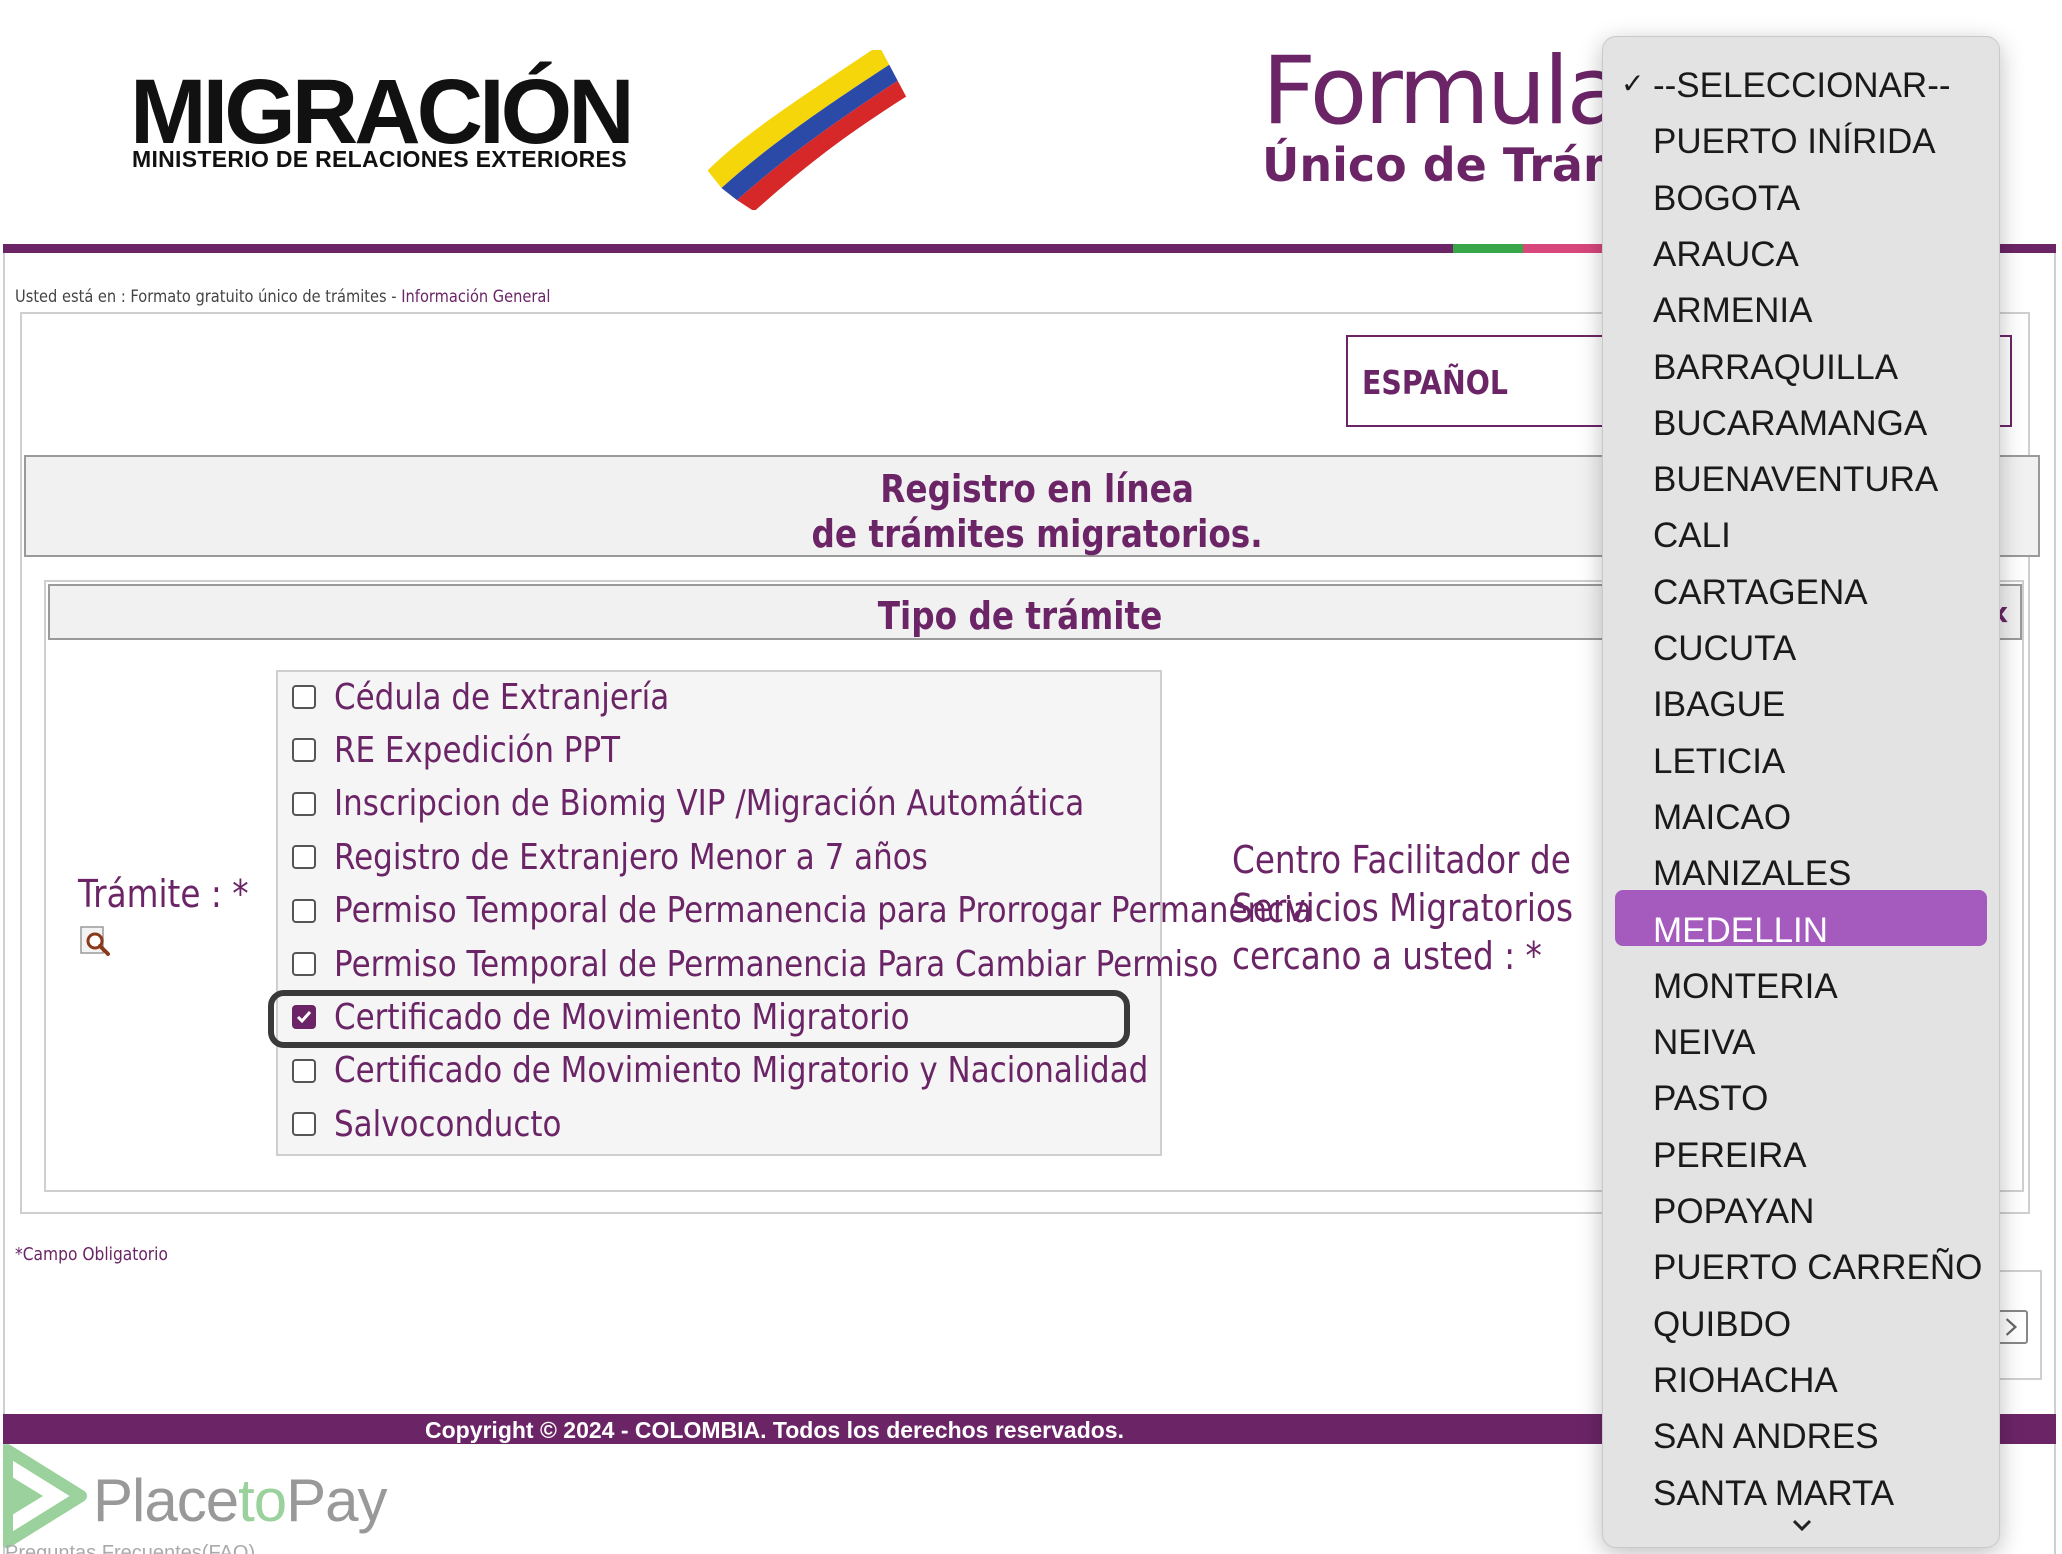  What do you see at coordinates (1802, 197) in the screenshot?
I see `dropdown-option: BOGOTA` at bounding box center [1802, 197].